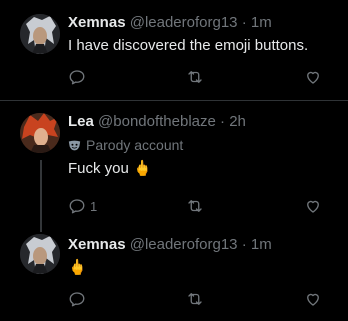  I want to click on timestamp: 2h, so click(237, 121).